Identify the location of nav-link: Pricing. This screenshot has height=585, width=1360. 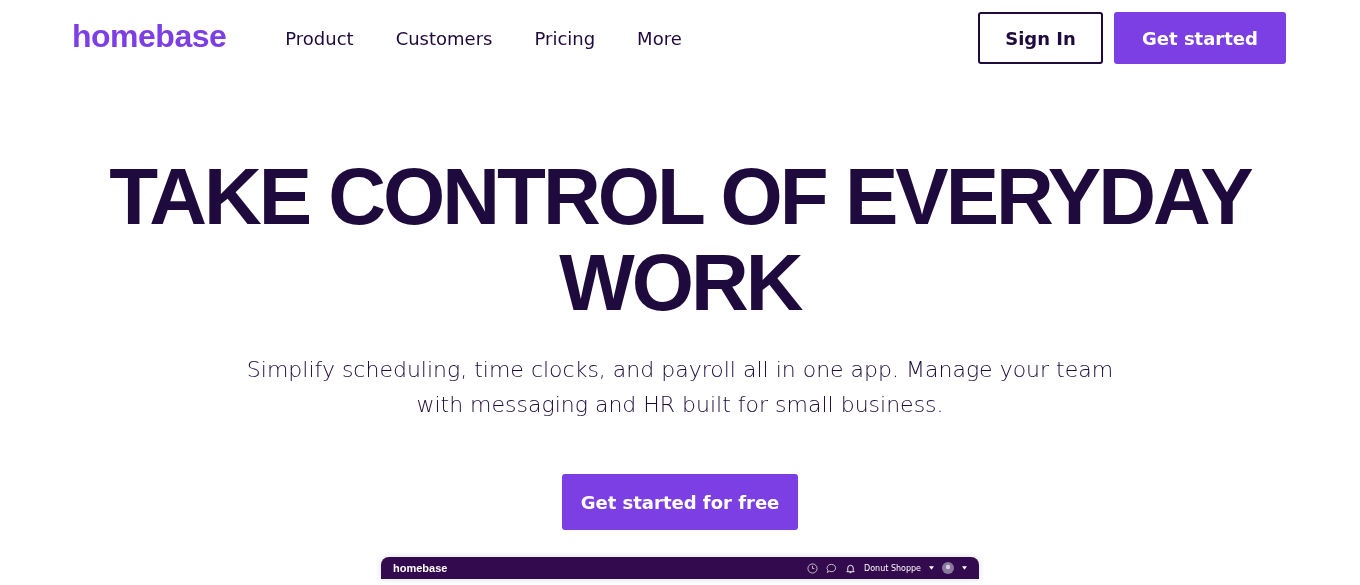
(565, 38).